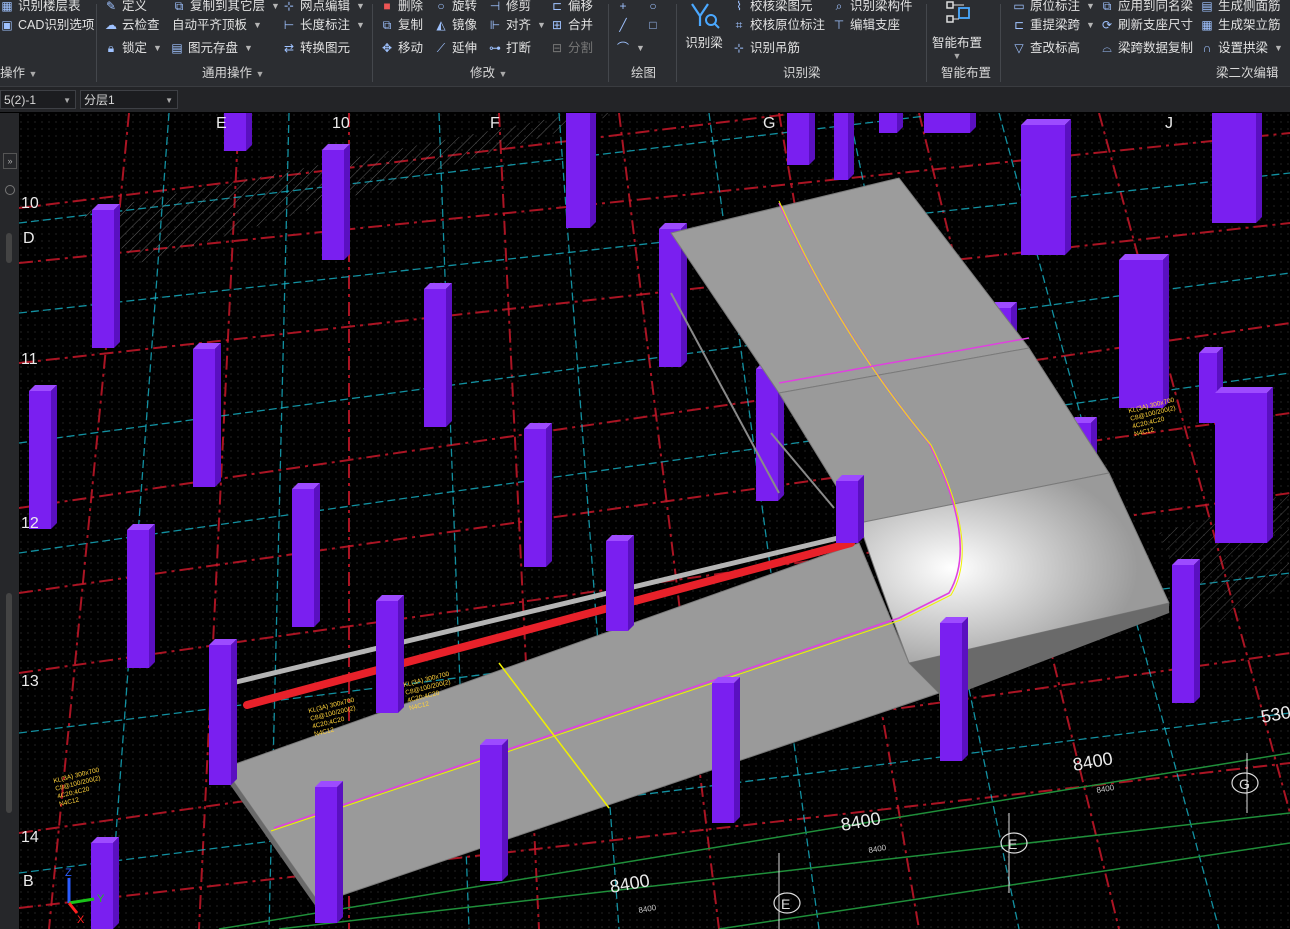 This screenshot has height=929, width=1290. What do you see at coordinates (1107, 48) in the screenshot?
I see `span-copy-icon: ⌓` at bounding box center [1107, 48].